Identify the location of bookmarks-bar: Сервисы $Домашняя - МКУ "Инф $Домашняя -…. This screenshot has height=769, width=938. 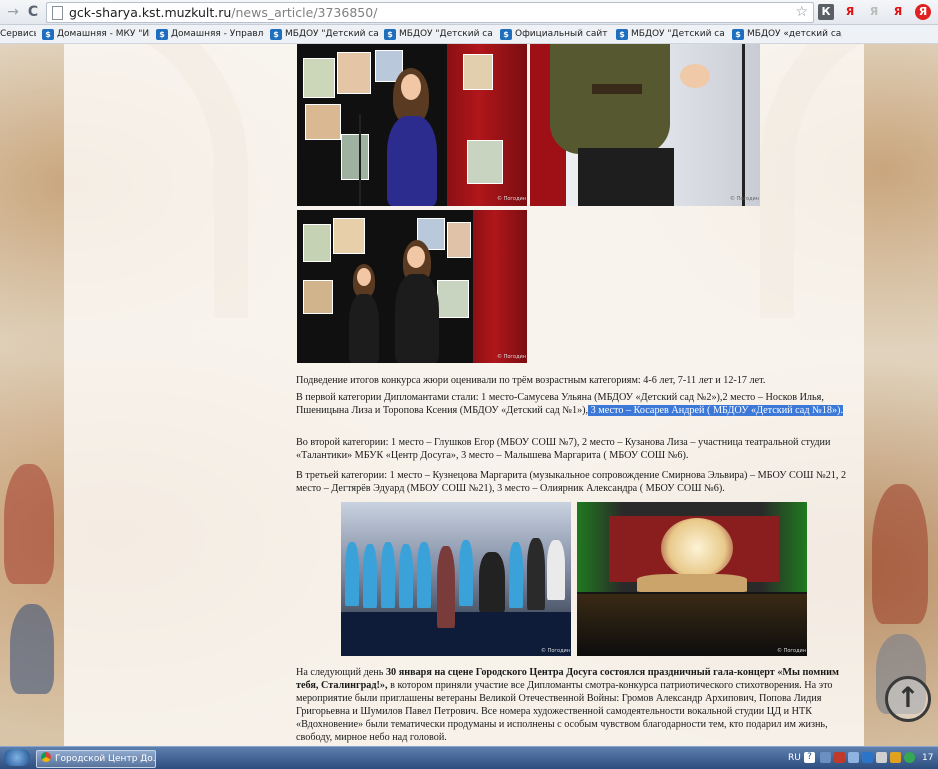
(469, 34).